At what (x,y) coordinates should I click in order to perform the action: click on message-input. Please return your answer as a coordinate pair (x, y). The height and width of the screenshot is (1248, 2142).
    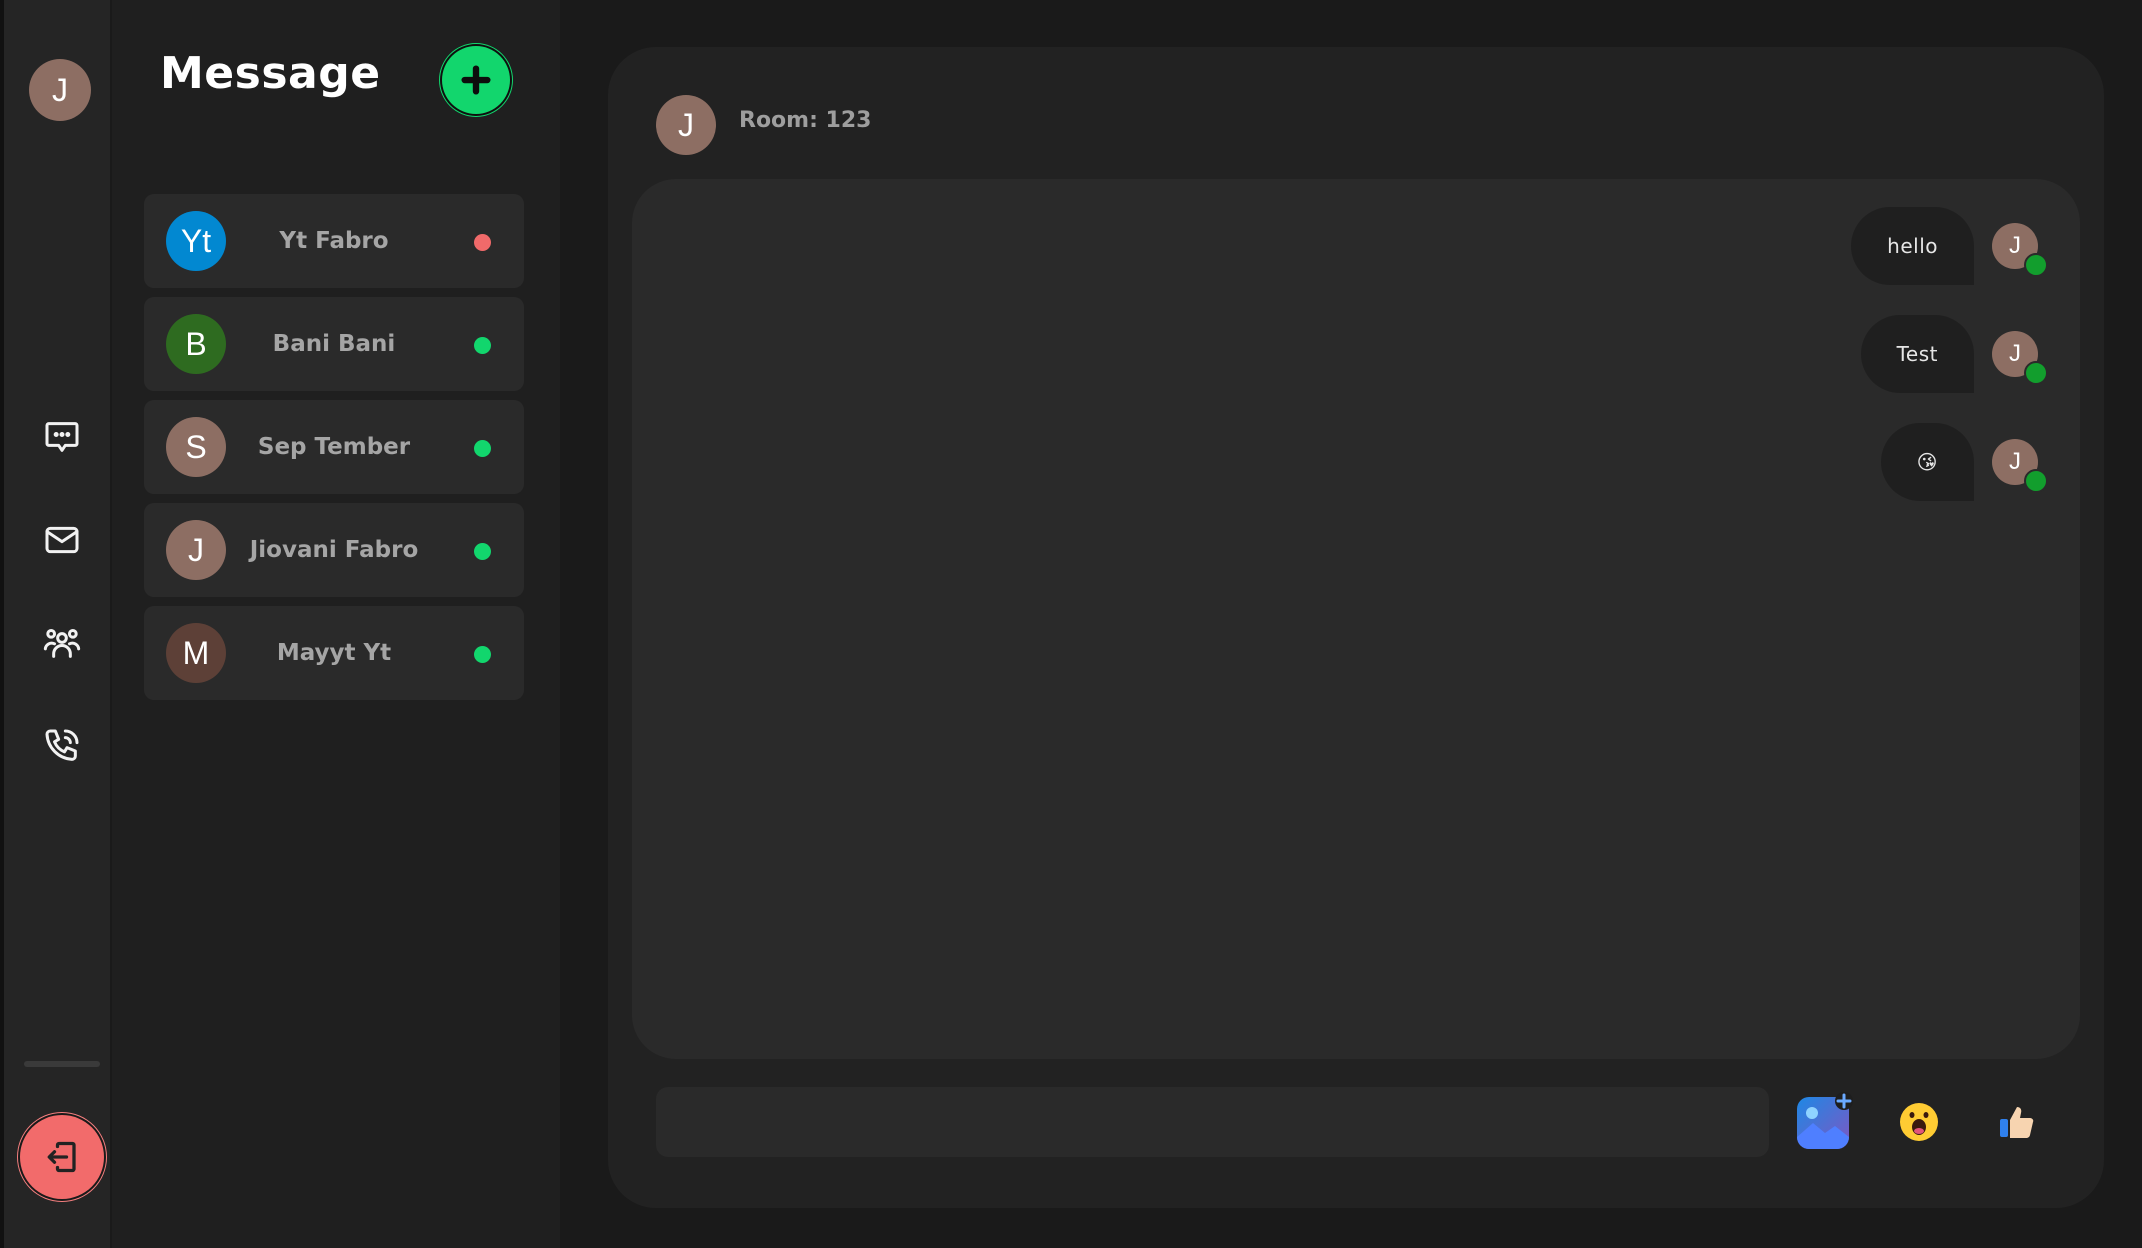
    Looking at the image, I should click on (1212, 1122).